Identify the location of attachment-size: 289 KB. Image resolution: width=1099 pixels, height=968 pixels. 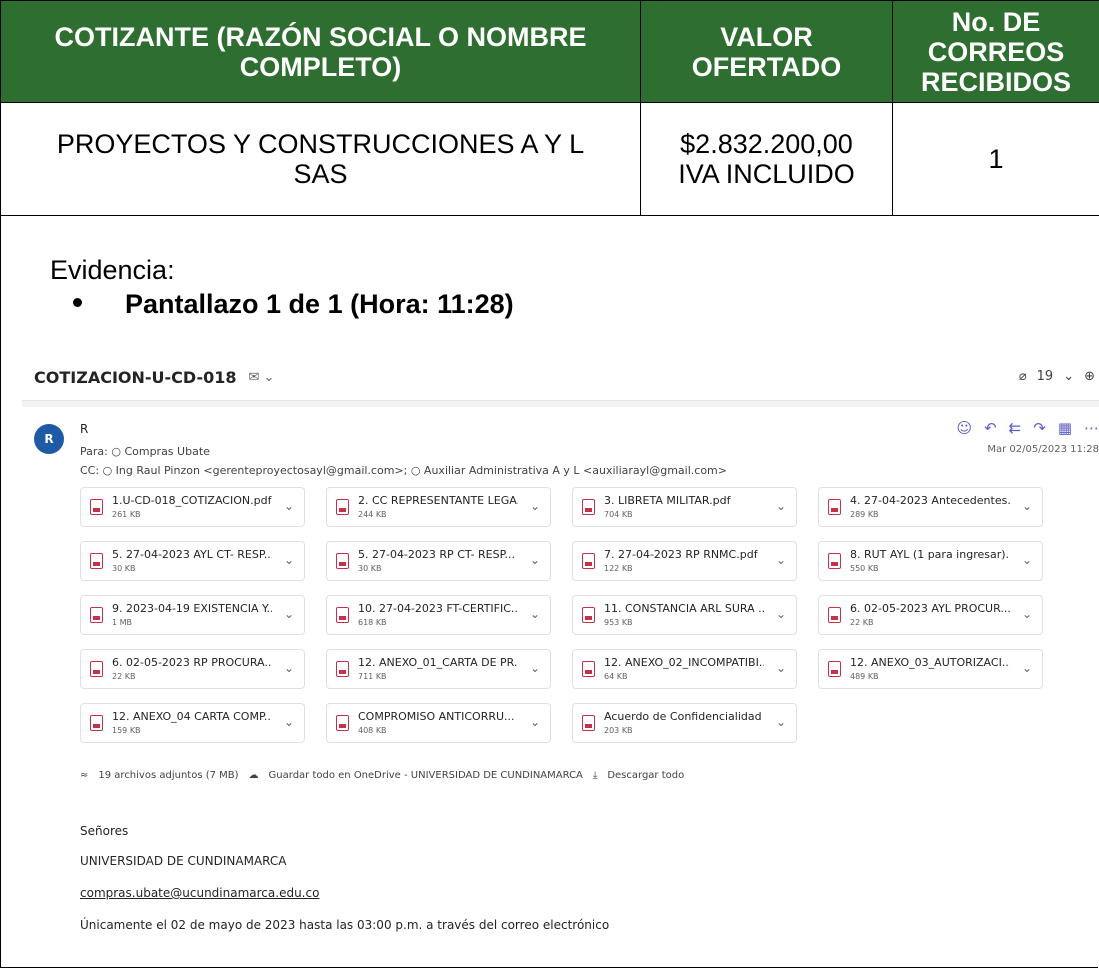
(864, 514).